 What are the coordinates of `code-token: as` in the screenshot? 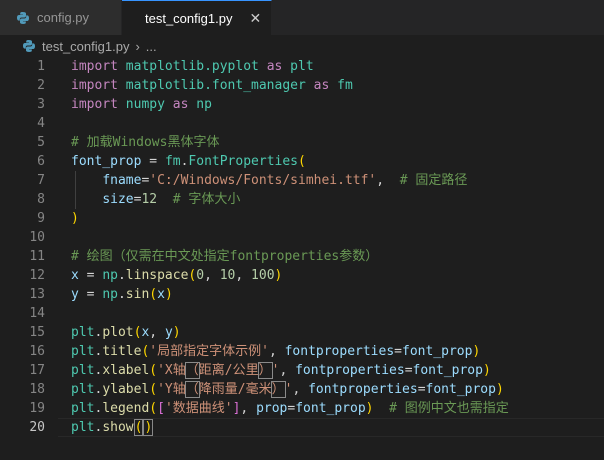 It's located at (180, 104).